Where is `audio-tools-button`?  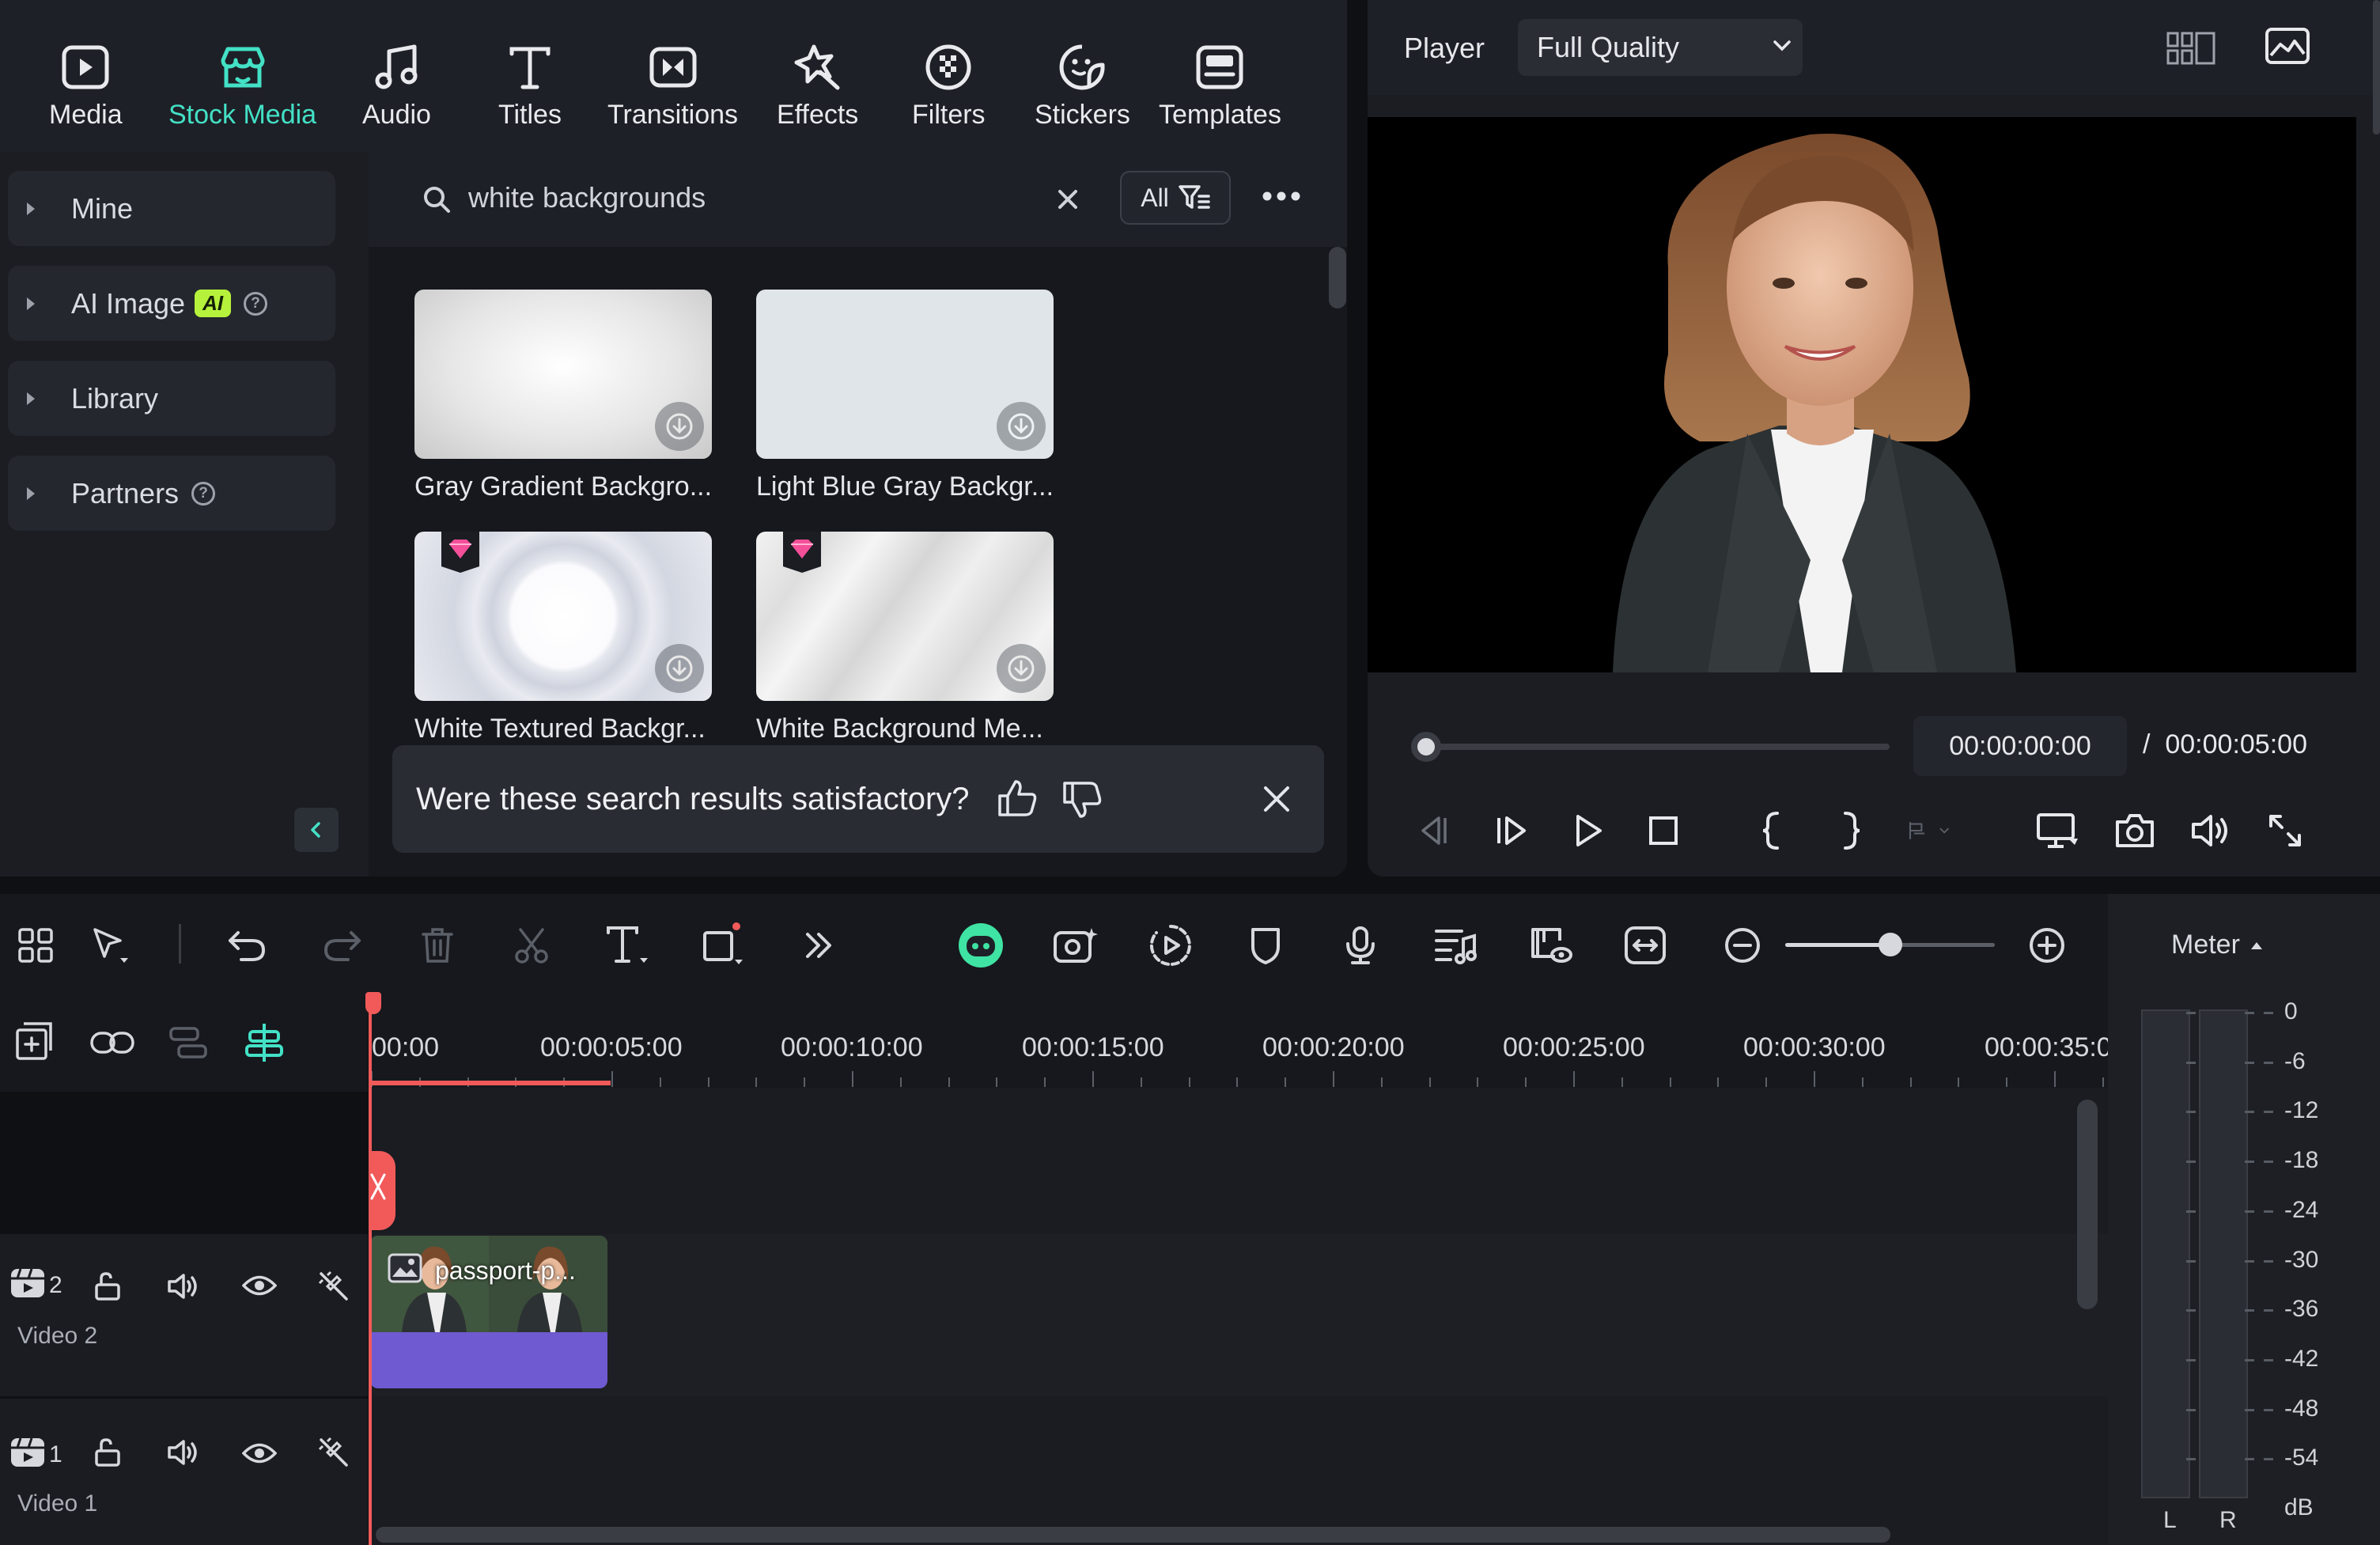
audio-tools-button is located at coordinates (1455, 945).